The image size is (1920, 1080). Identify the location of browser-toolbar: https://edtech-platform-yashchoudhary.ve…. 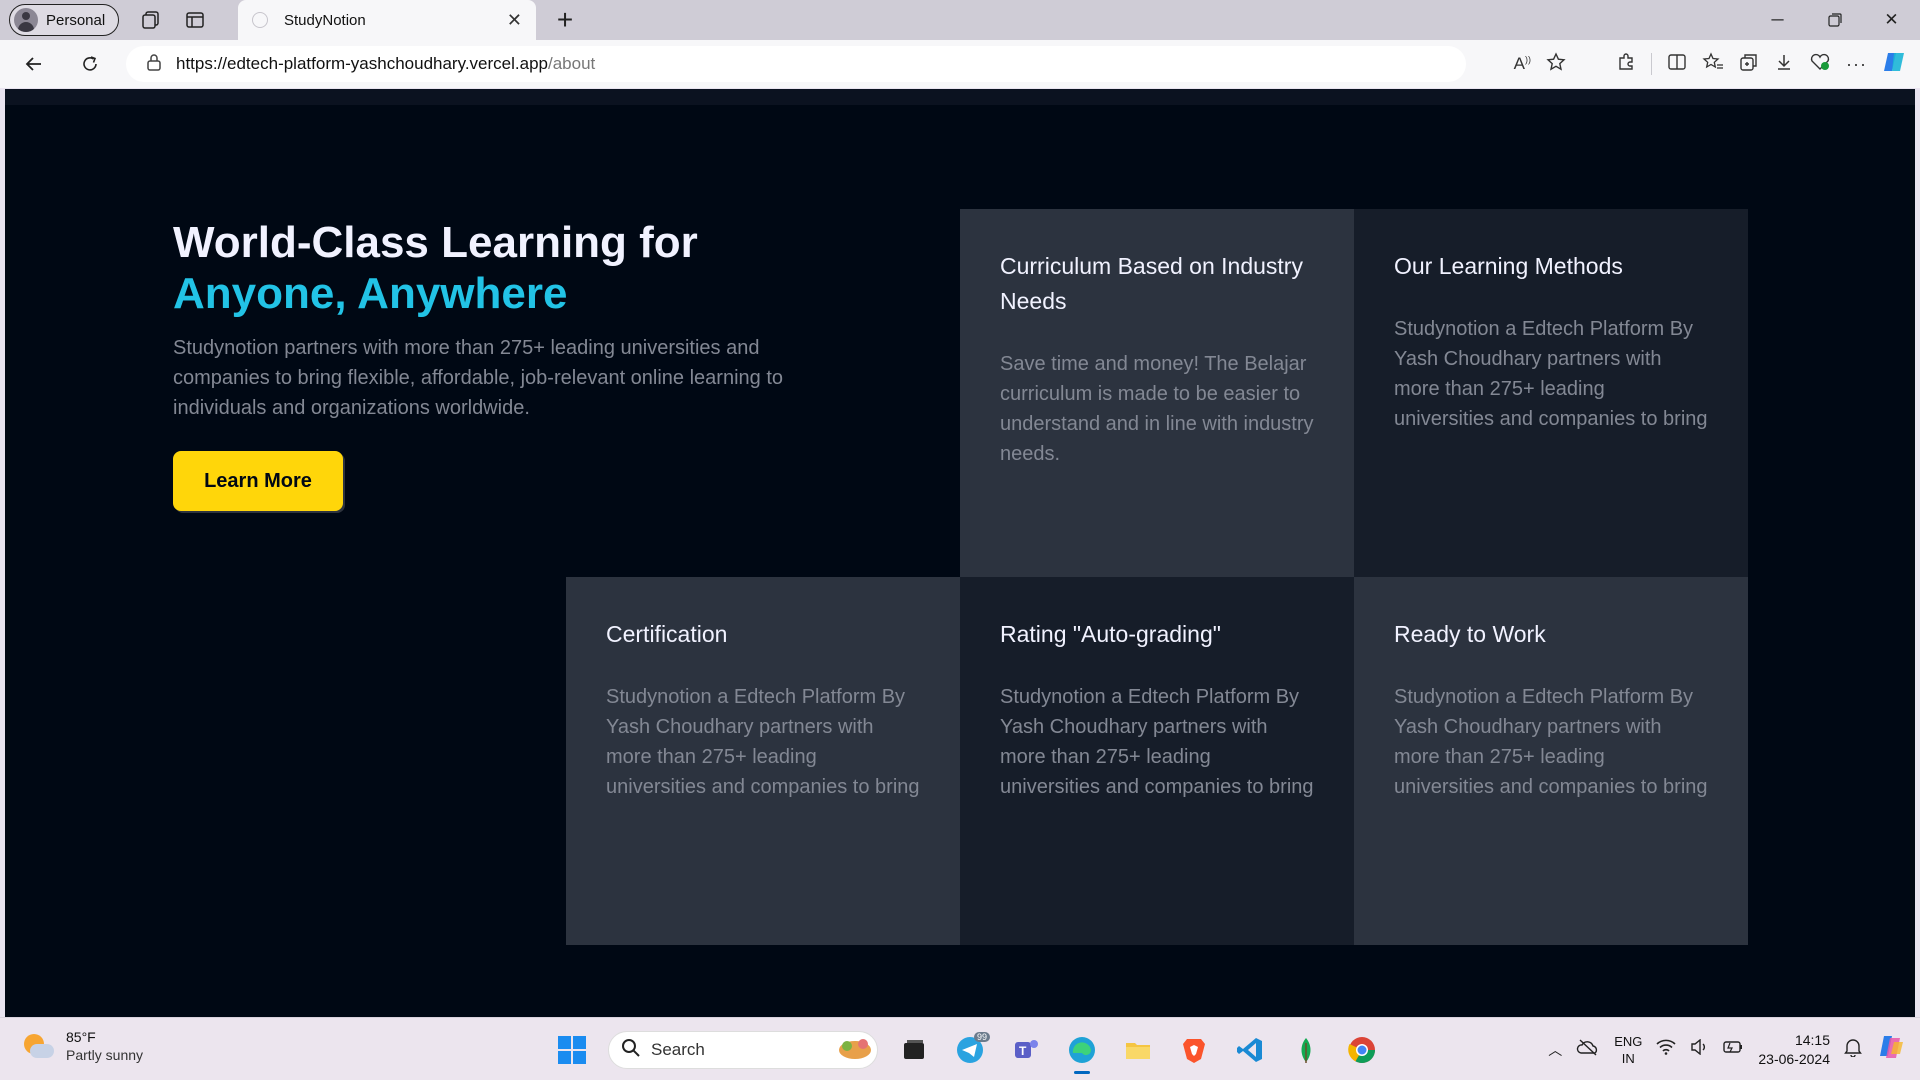
(960, 64).